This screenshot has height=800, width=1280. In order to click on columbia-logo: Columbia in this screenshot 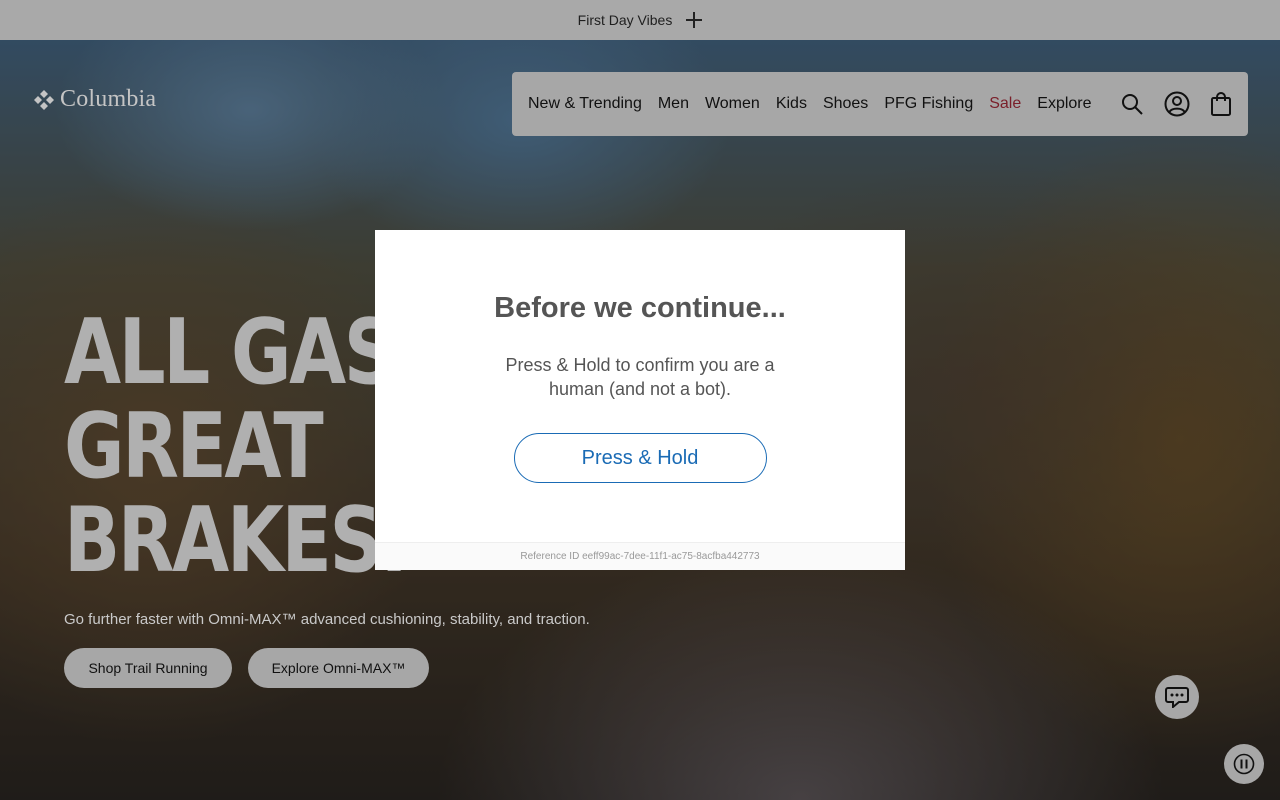, I will do `click(94, 99)`.